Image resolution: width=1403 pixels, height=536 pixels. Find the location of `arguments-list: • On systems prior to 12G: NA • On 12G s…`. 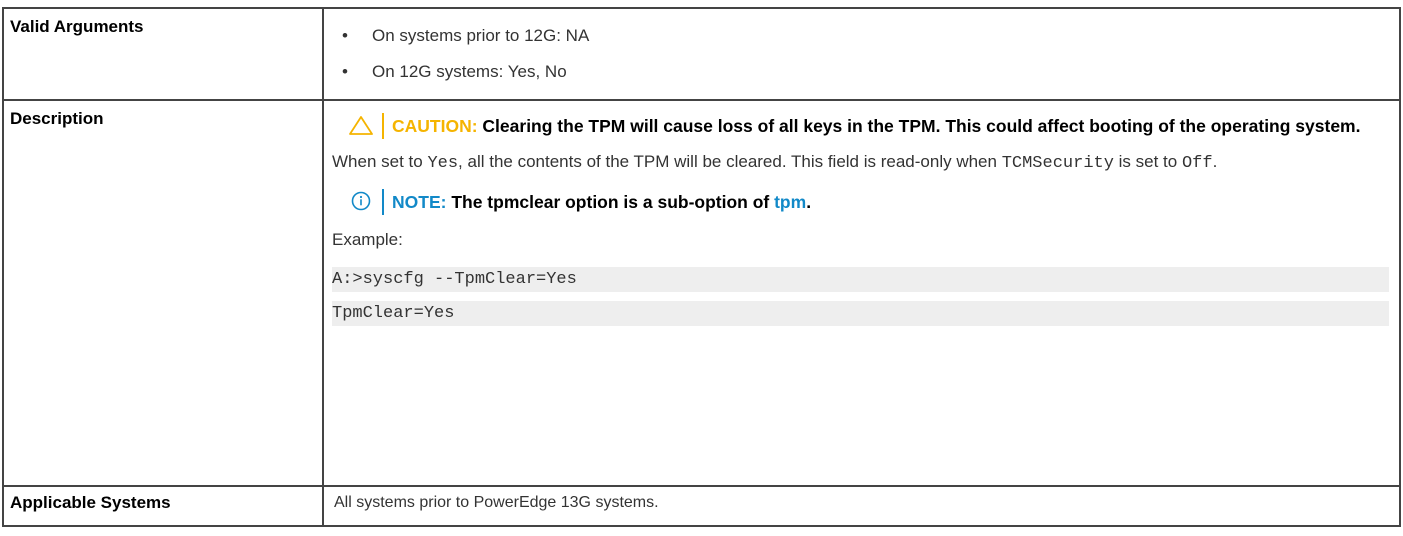

arguments-list: • On systems prior to 12G: NA • On 12G s… is located at coordinates (860, 46).